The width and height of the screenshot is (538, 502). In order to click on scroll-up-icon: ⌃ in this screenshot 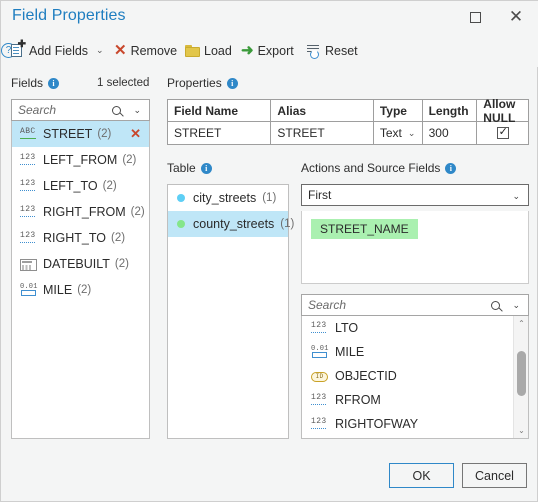, I will do `click(521, 323)`.